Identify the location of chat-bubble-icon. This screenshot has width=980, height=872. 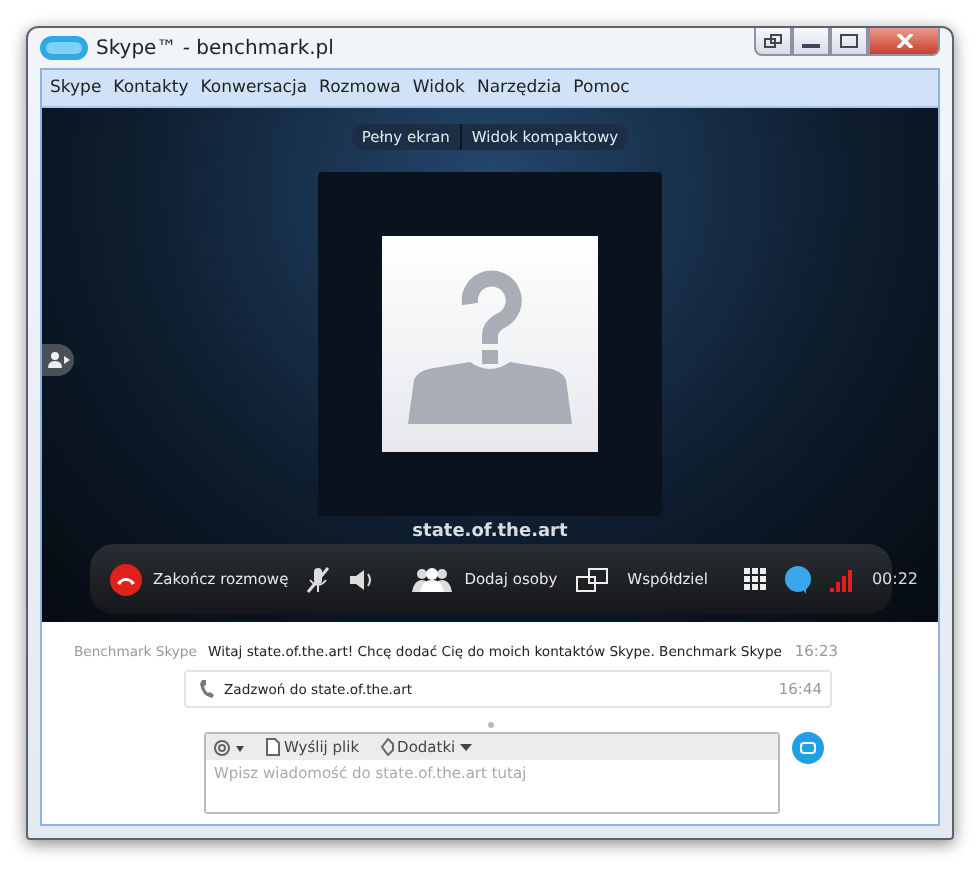
(797, 579).